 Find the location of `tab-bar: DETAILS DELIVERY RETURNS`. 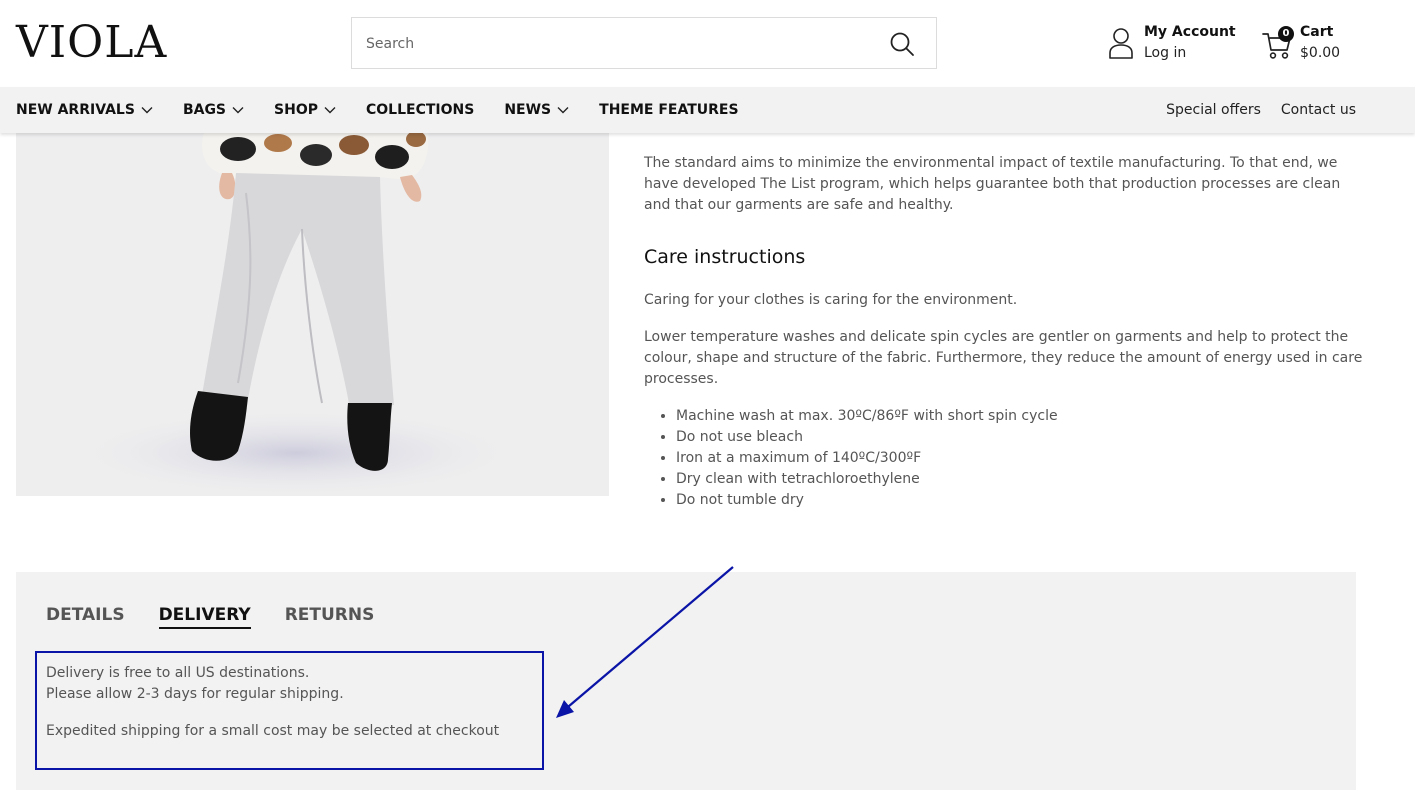

tab-bar: DETAILS DELIVERY RETURNS is located at coordinates (227, 617).